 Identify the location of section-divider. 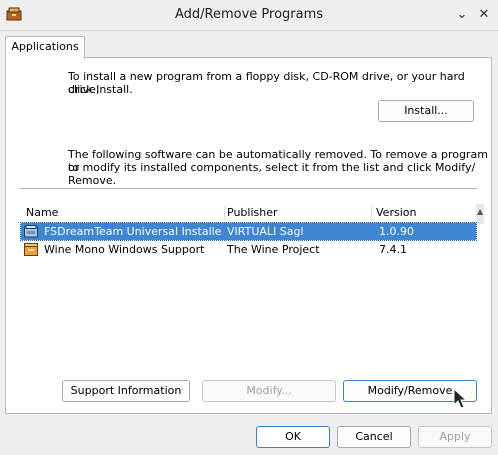
(248, 188).